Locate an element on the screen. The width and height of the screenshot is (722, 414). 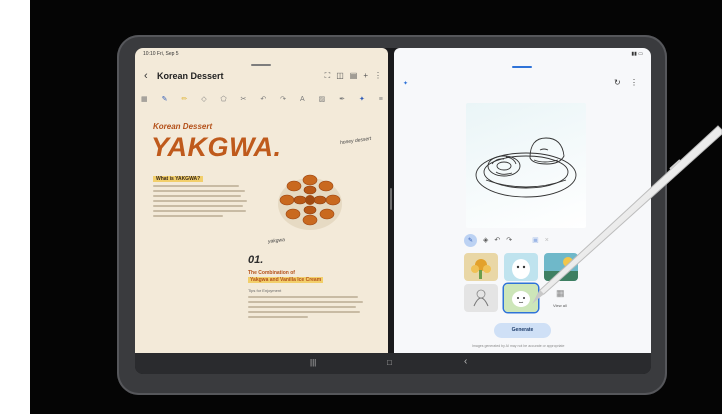
pen-settings-icon: ✒ is located at coordinates (342, 99).